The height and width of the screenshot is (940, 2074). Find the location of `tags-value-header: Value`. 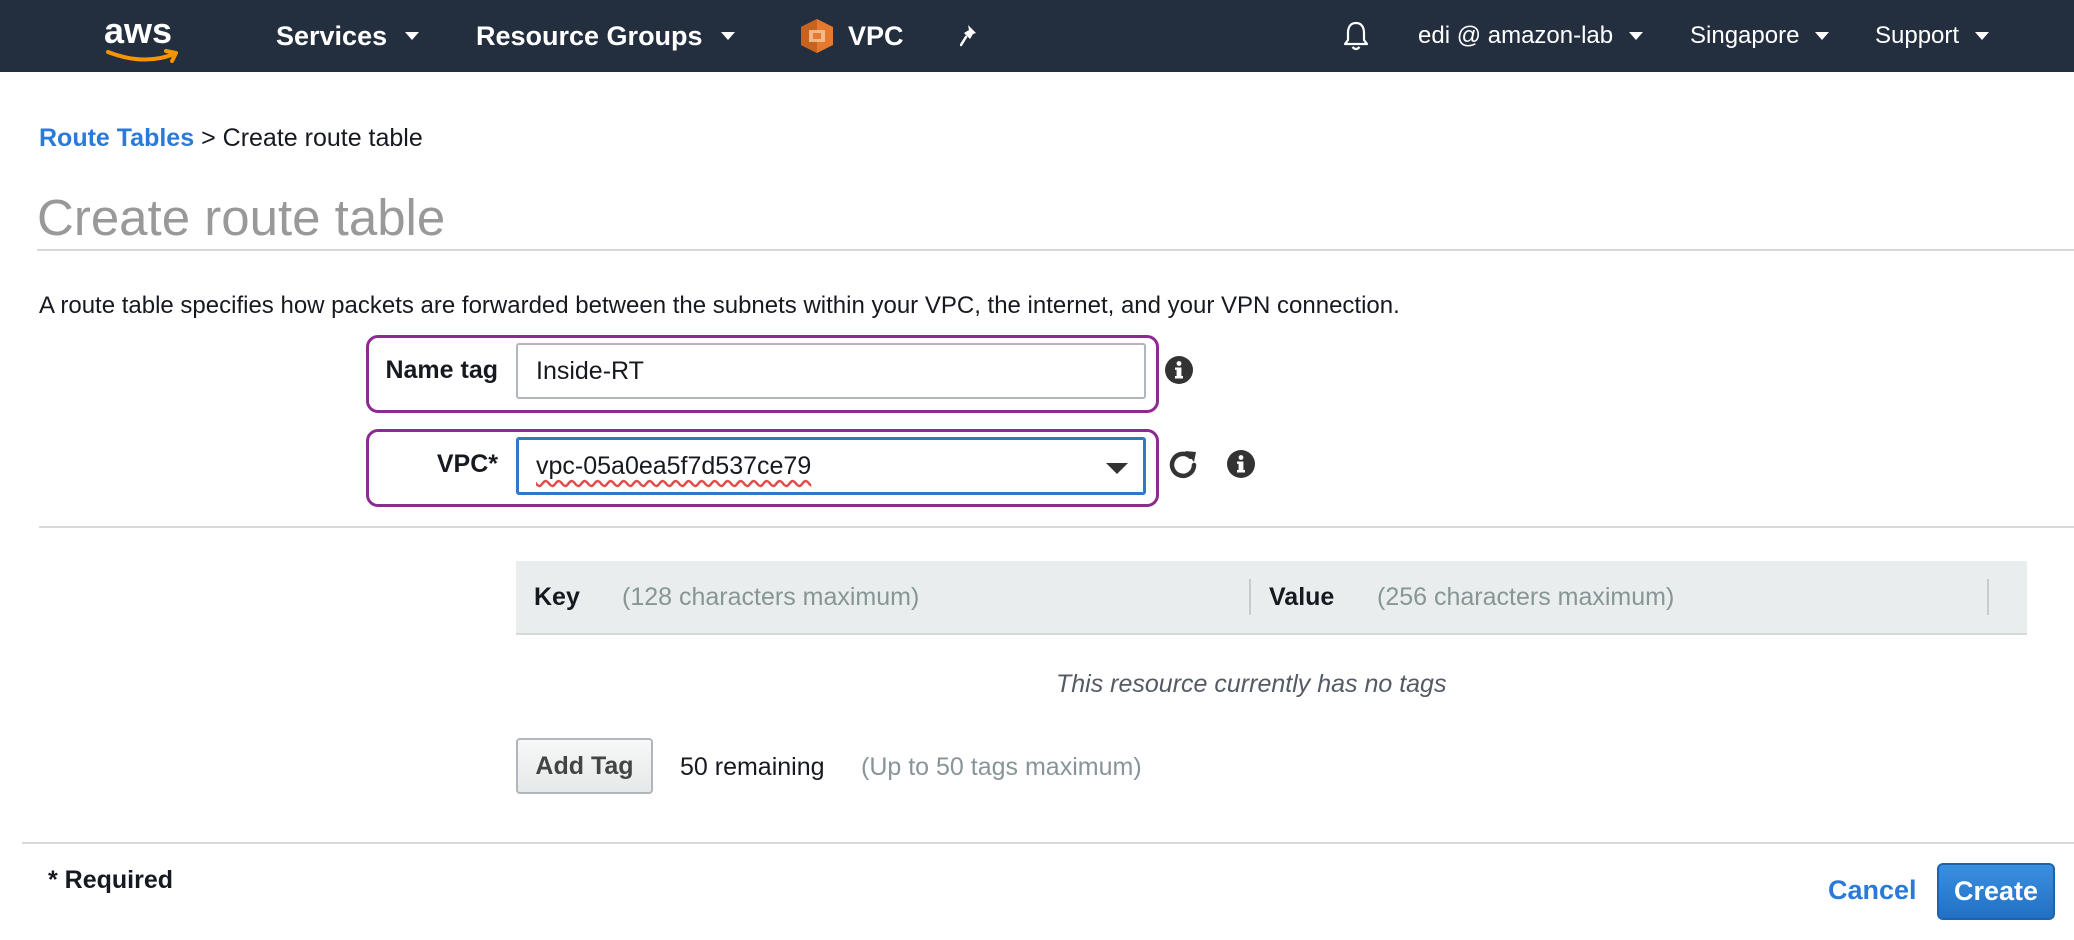

tags-value-header: Value is located at coordinates (1302, 597).